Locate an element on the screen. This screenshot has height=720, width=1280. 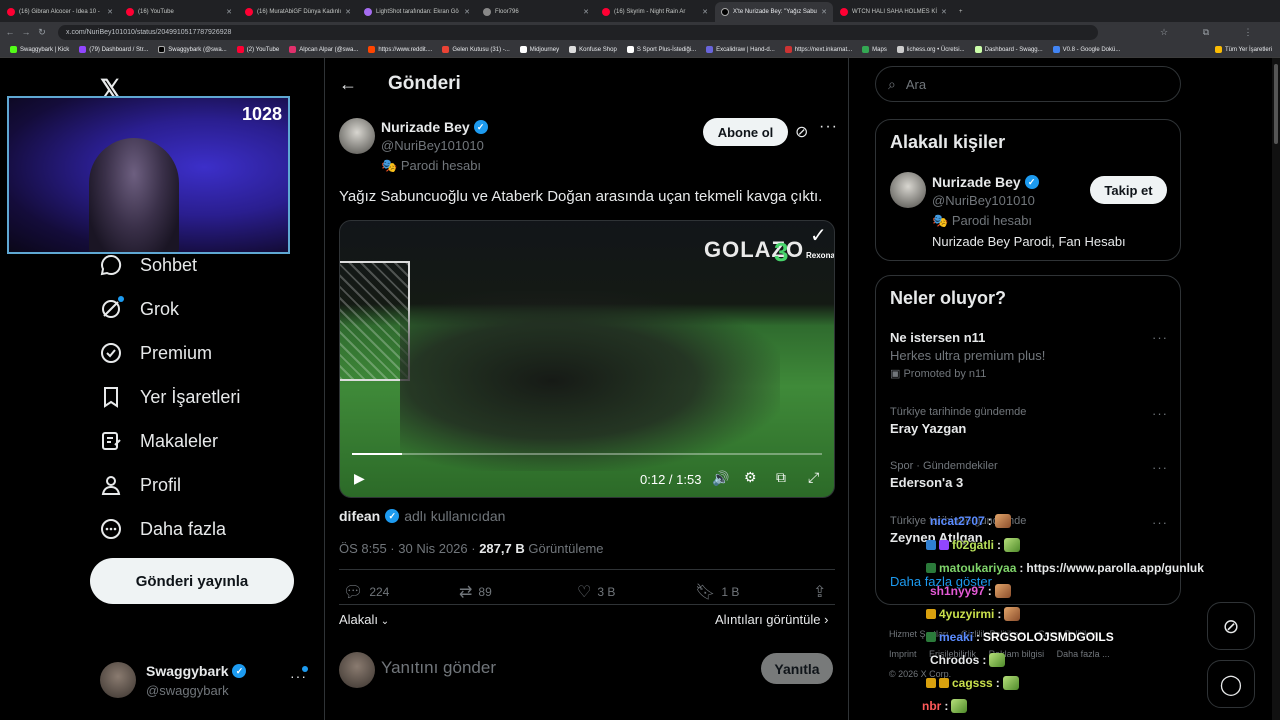
search-input is located at coordinates (1025, 84).